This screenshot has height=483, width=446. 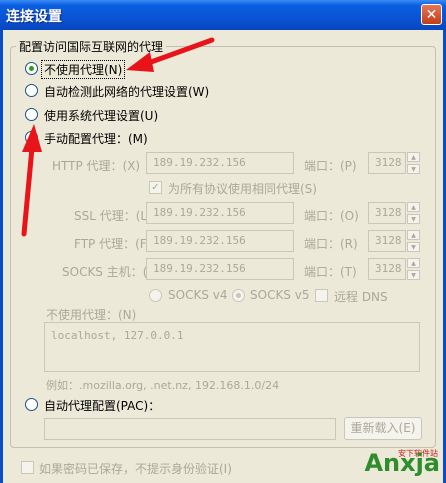 What do you see at coordinates (223, 15) in the screenshot?
I see `title-bar: 连接设置 ✕` at bounding box center [223, 15].